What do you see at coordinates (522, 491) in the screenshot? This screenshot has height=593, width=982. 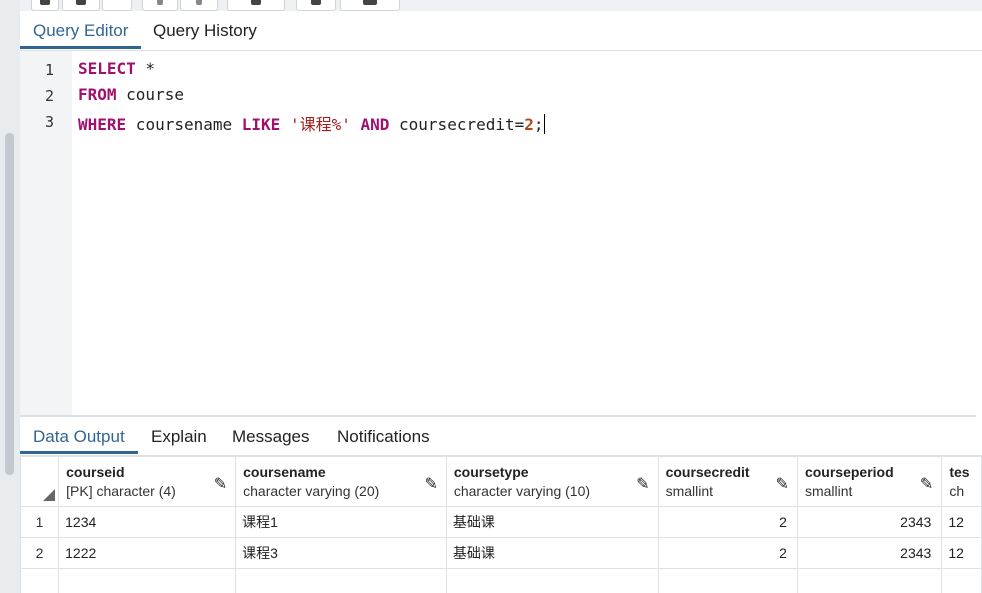 I see `column-type: character varying (10)` at bounding box center [522, 491].